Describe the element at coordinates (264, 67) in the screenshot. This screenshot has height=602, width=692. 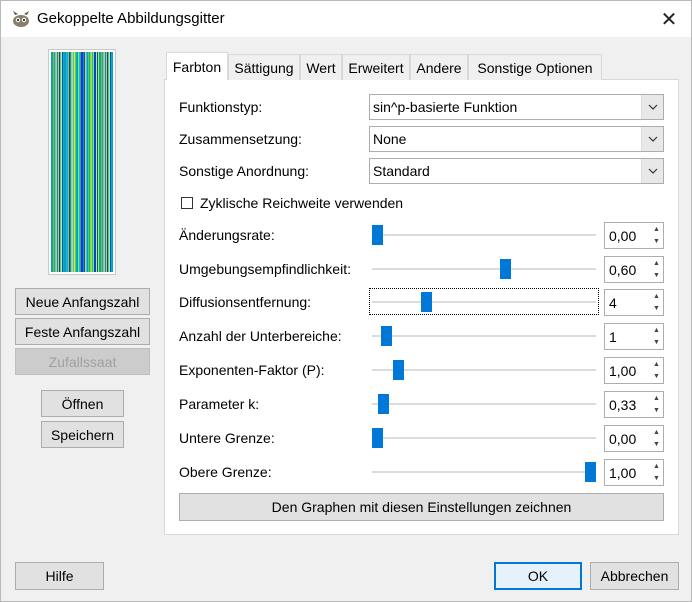
I see `tab-saettigung: Sättigung` at that location.